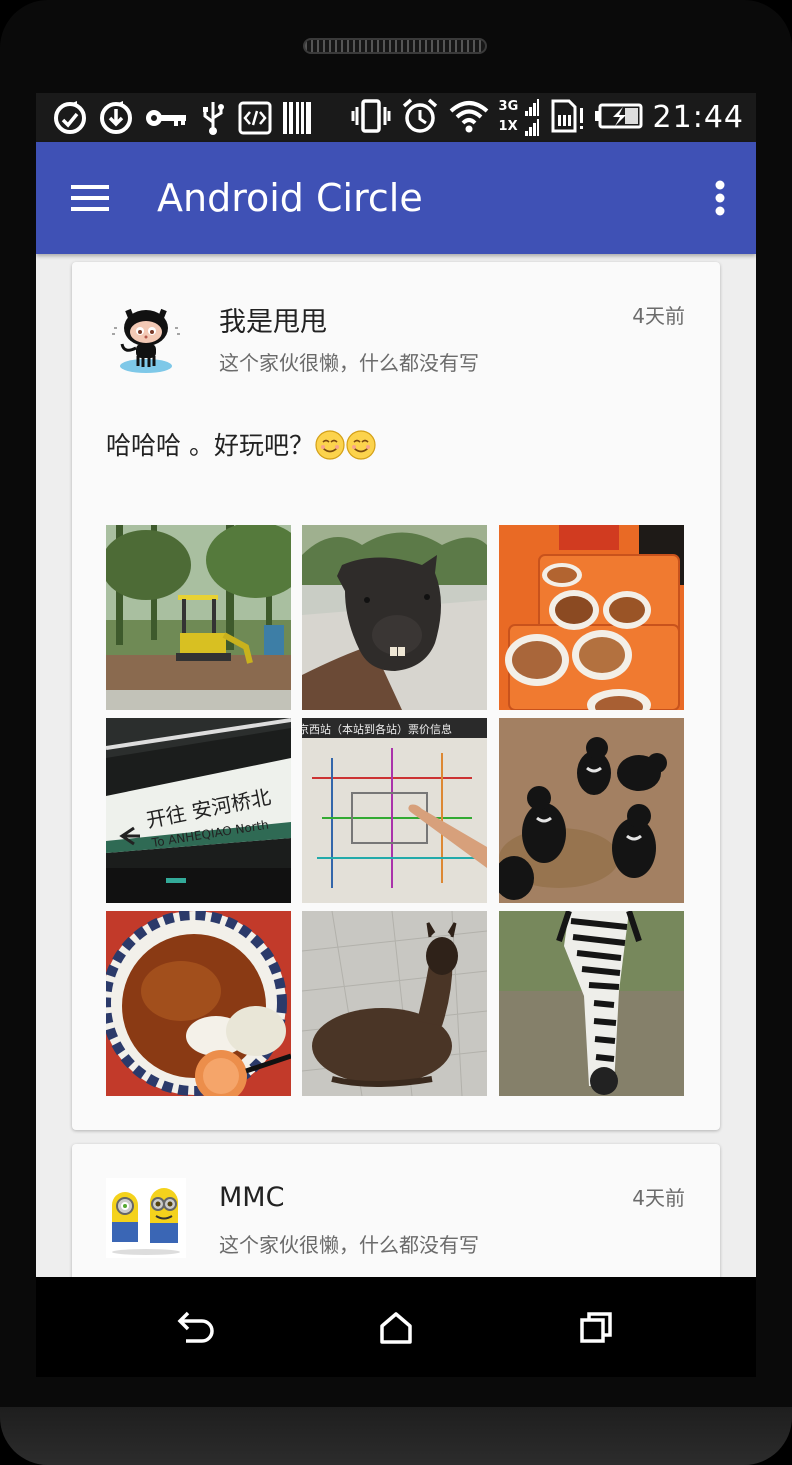  What do you see at coordinates (596, 1328) in the screenshot?
I see `recents-icon` at bounding box center [596, 1328].